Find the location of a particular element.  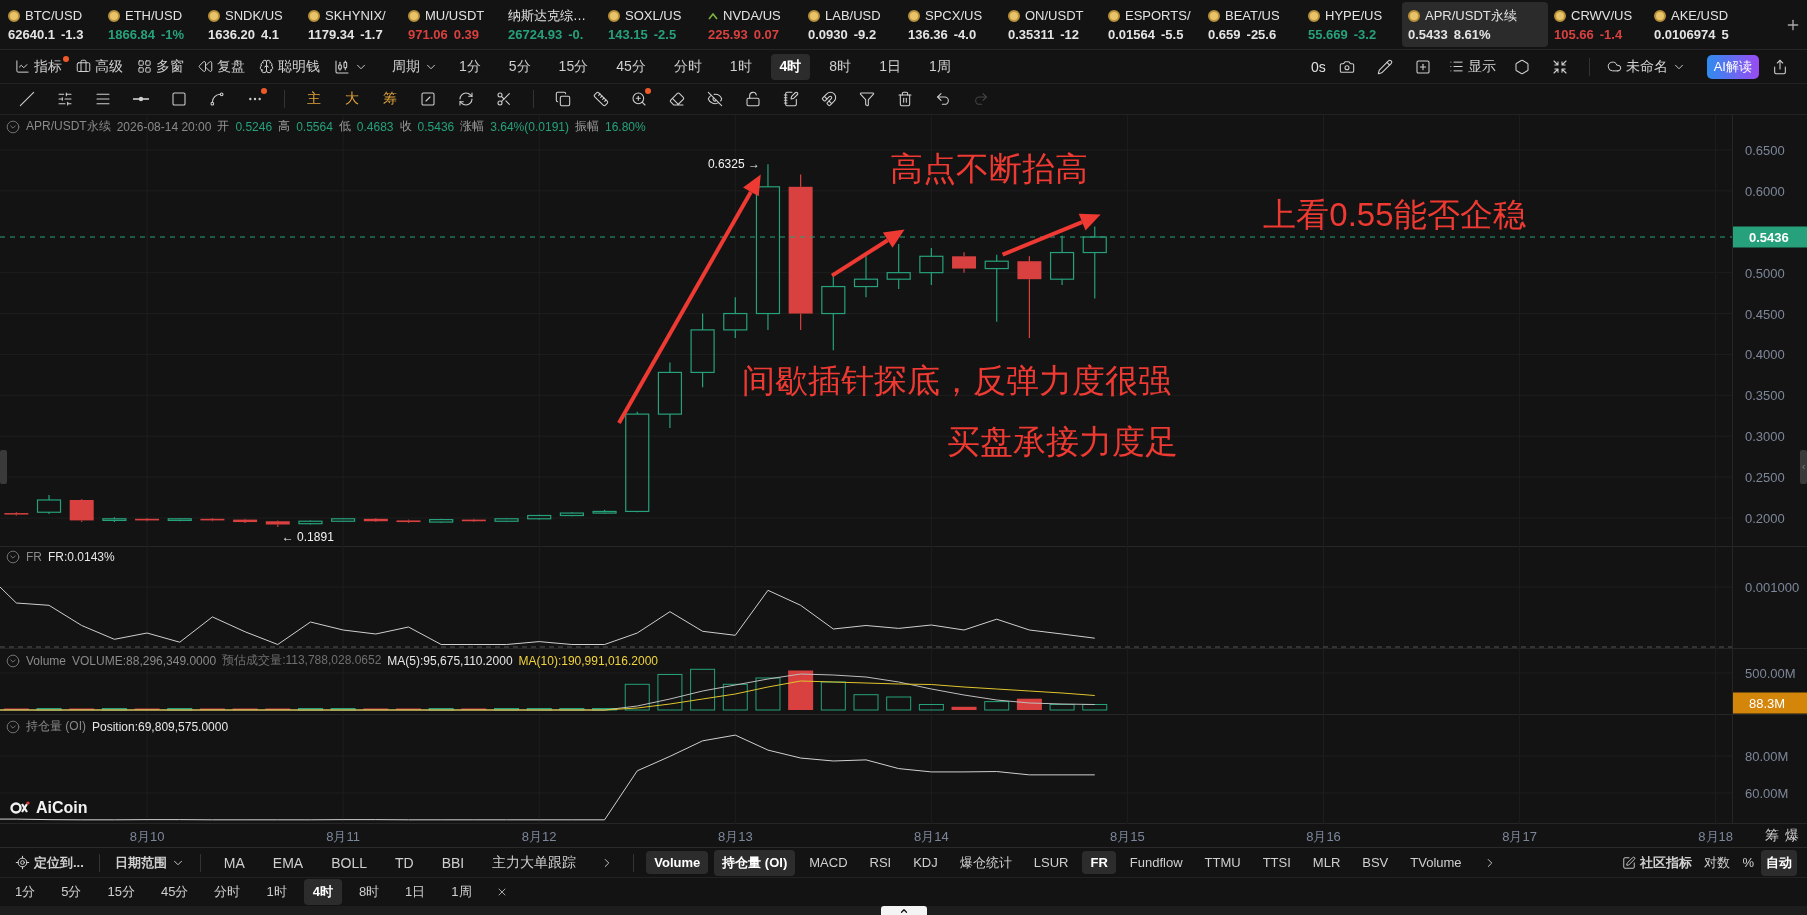

date-range-dropdown: 日期范围 is located at coordinates (149, 862).